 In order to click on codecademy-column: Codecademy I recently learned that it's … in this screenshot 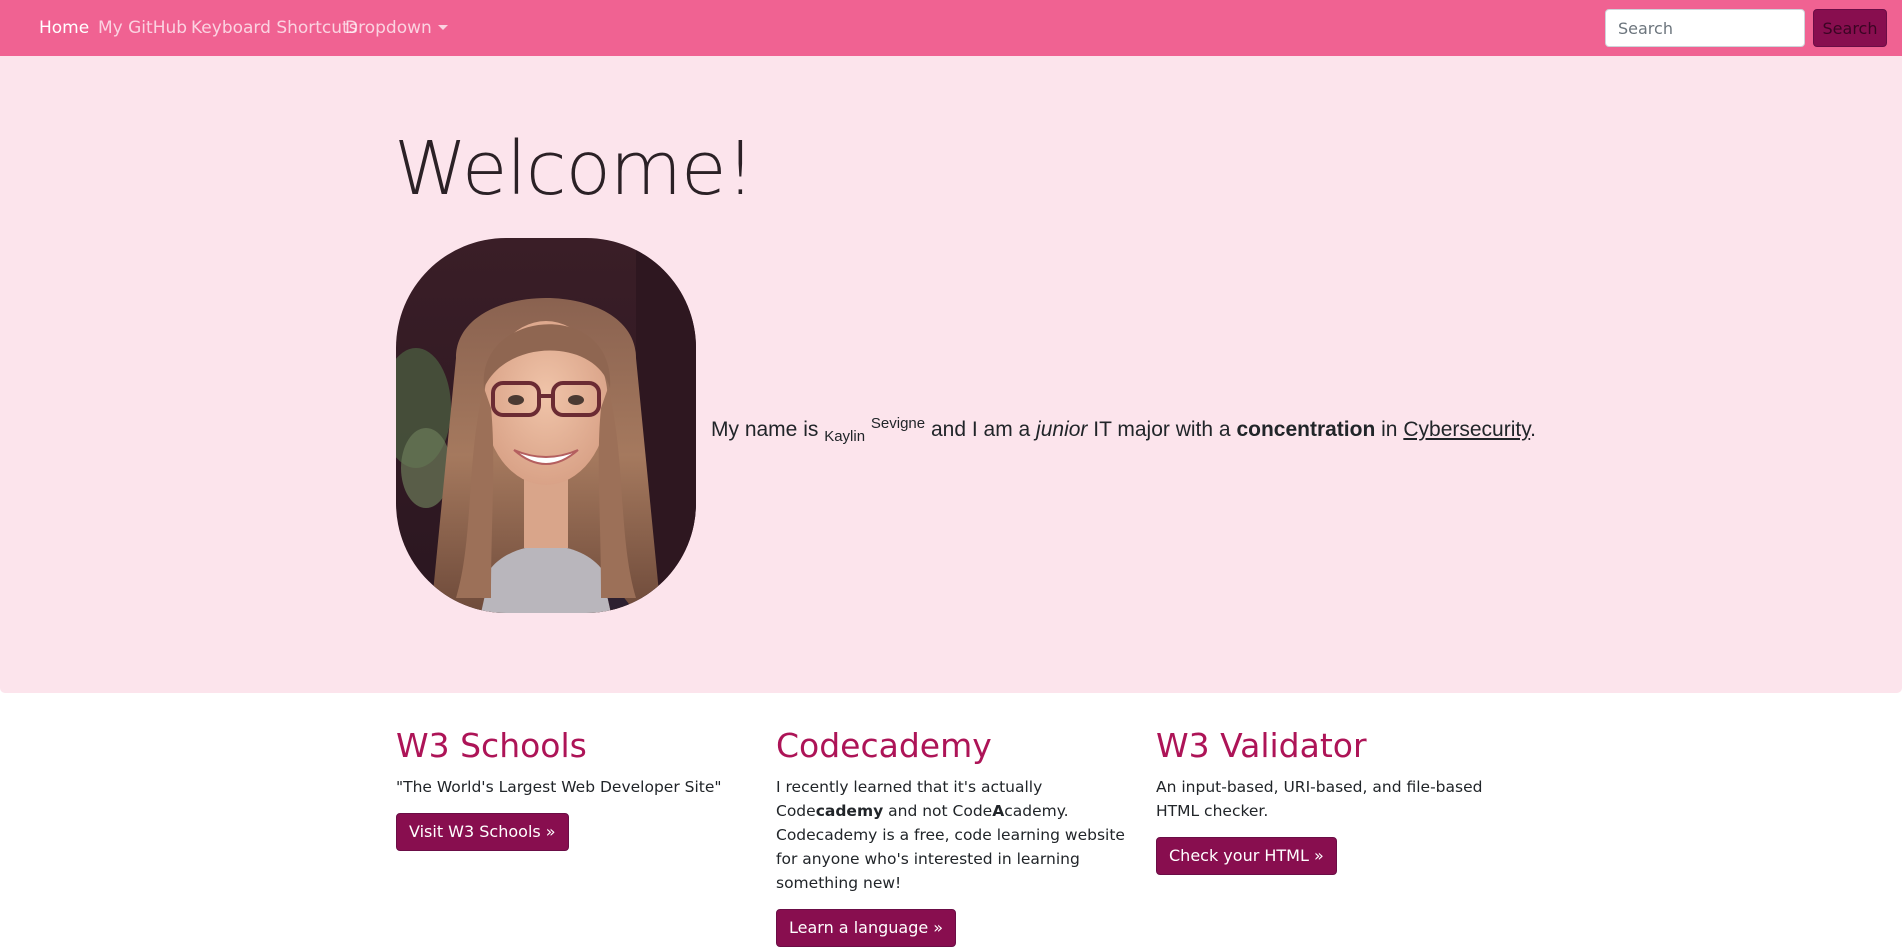, I will do `click(956, 835)`.